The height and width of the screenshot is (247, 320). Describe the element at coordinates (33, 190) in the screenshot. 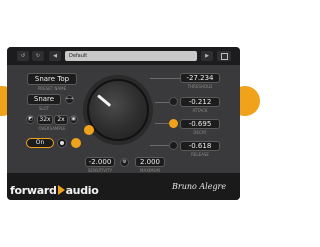

I see `brand-text: forward` at that location.